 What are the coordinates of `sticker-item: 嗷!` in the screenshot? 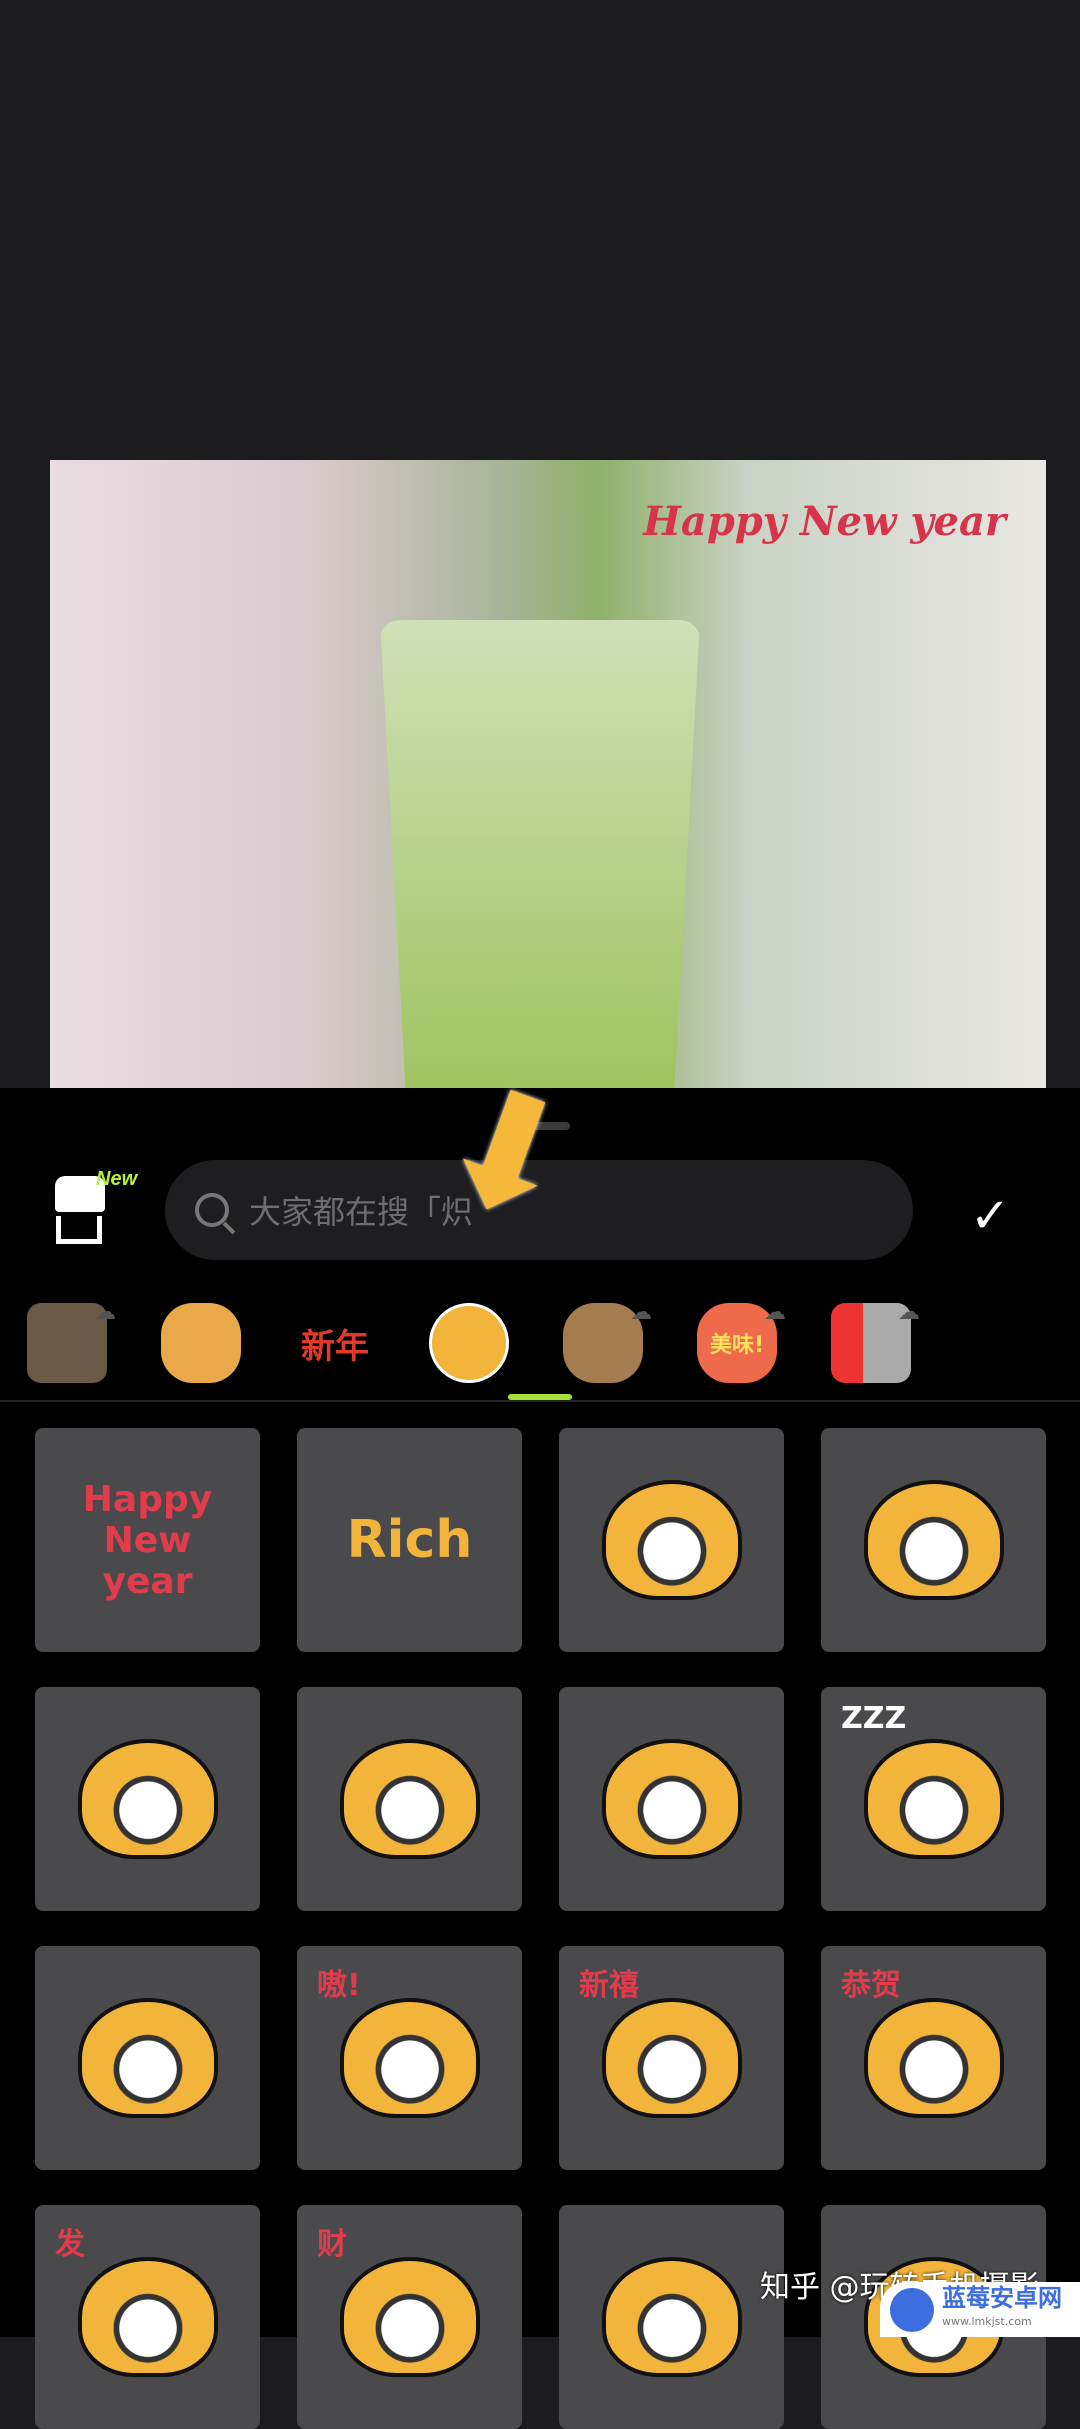 It's located at (409, 2058).